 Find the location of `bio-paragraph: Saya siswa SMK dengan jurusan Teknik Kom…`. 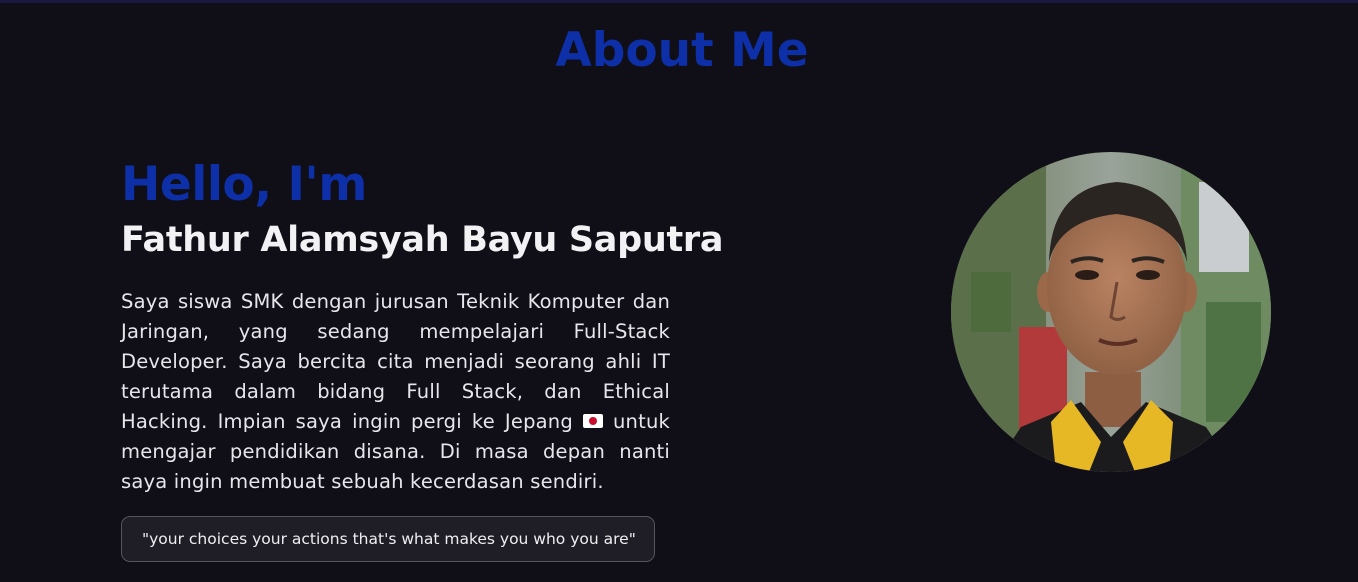

bio-paragraph: Saya siswa SMK dengan jurusan Teknik Kom… is located at coordinates (395, 392).